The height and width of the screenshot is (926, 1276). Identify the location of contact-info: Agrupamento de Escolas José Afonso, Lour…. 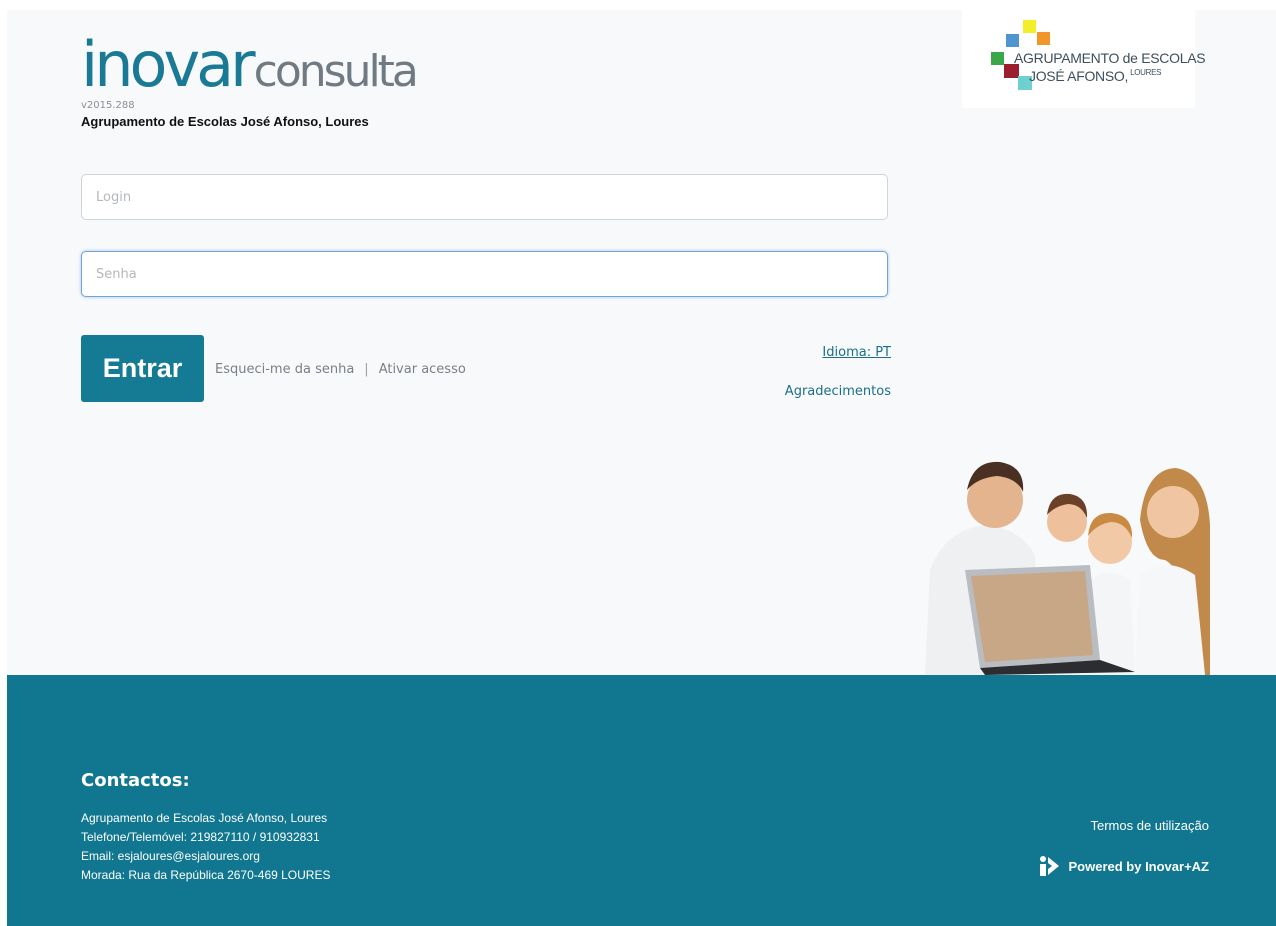
(205, 847).